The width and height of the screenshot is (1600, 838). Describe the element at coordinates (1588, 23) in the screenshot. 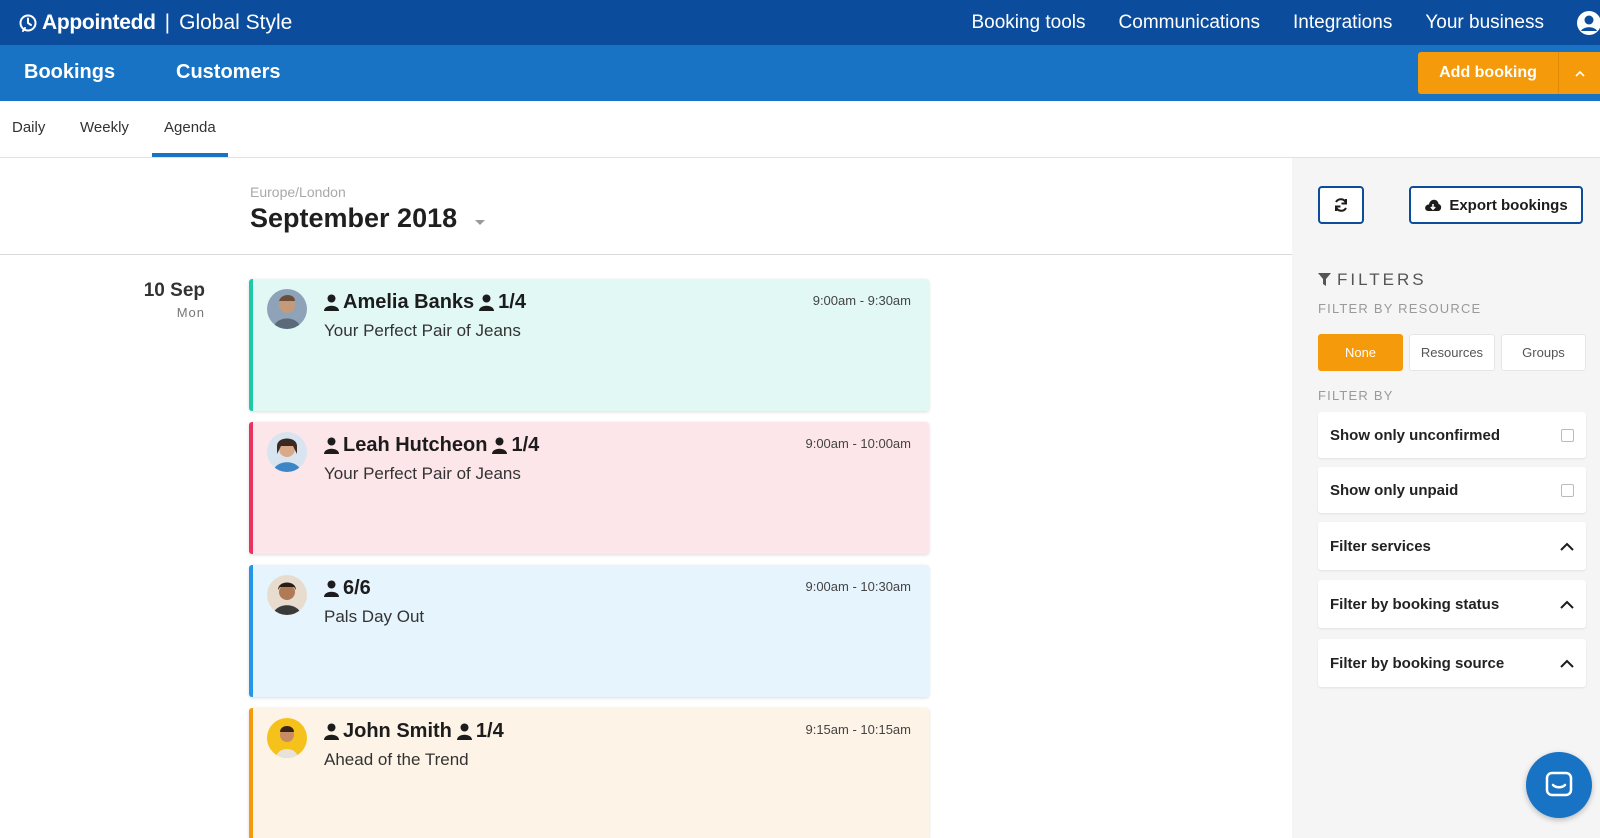

I see `user-account-icon` at that location.